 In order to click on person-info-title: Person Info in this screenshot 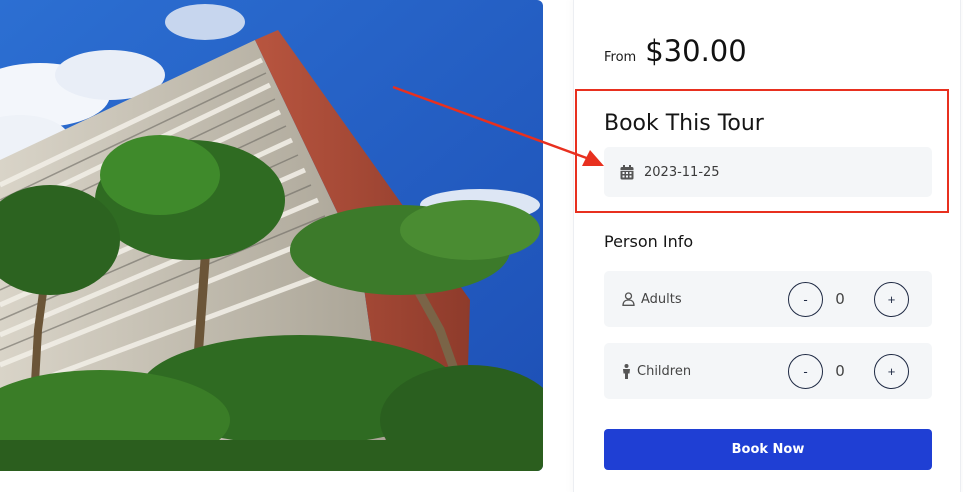, I will do `click(649, 241)`.